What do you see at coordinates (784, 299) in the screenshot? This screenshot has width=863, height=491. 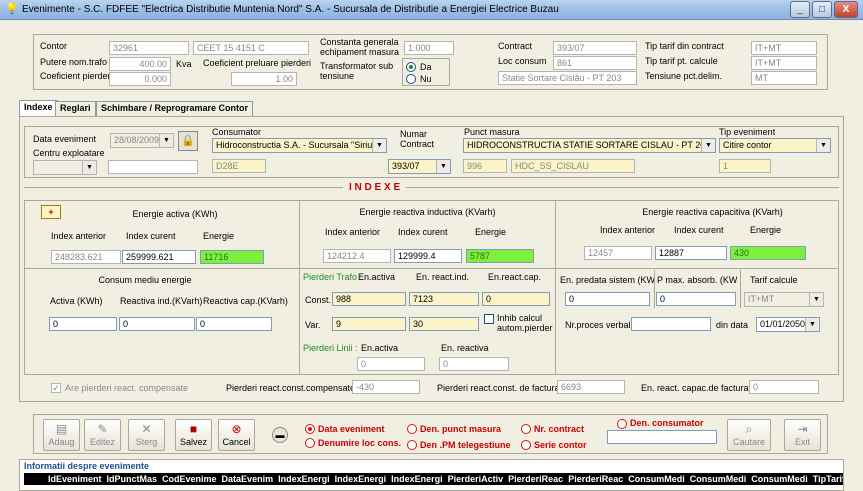 I see `tarif-calcule-select: IT+MT ▼` at bounding box center [784, 299].